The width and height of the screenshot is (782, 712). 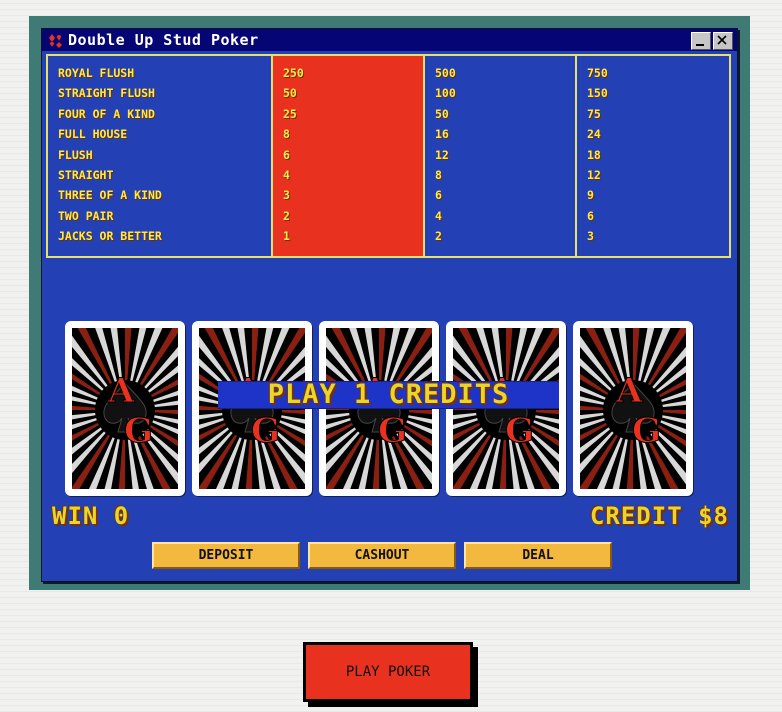 What do you see at coordinates (594, 154) in the screenshot?
I see `payout-value: 18` at bounding box center [594, 154].